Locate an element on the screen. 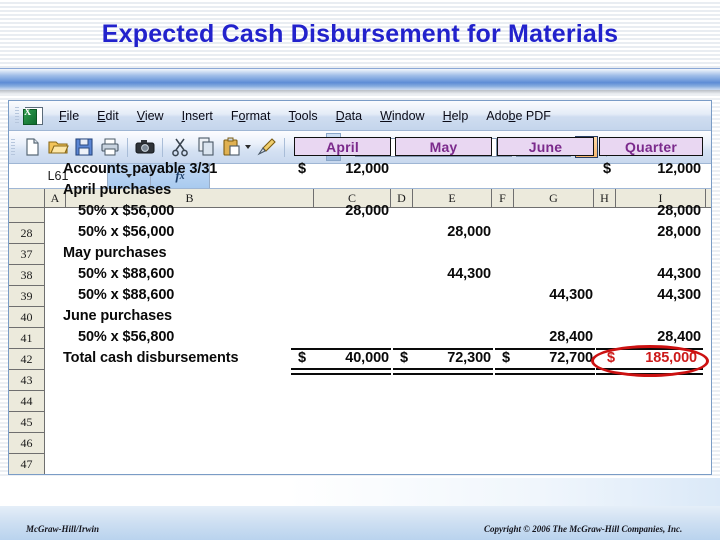 The image size is (720, 540). row-header: 43 is located at coordinates (27, 380).